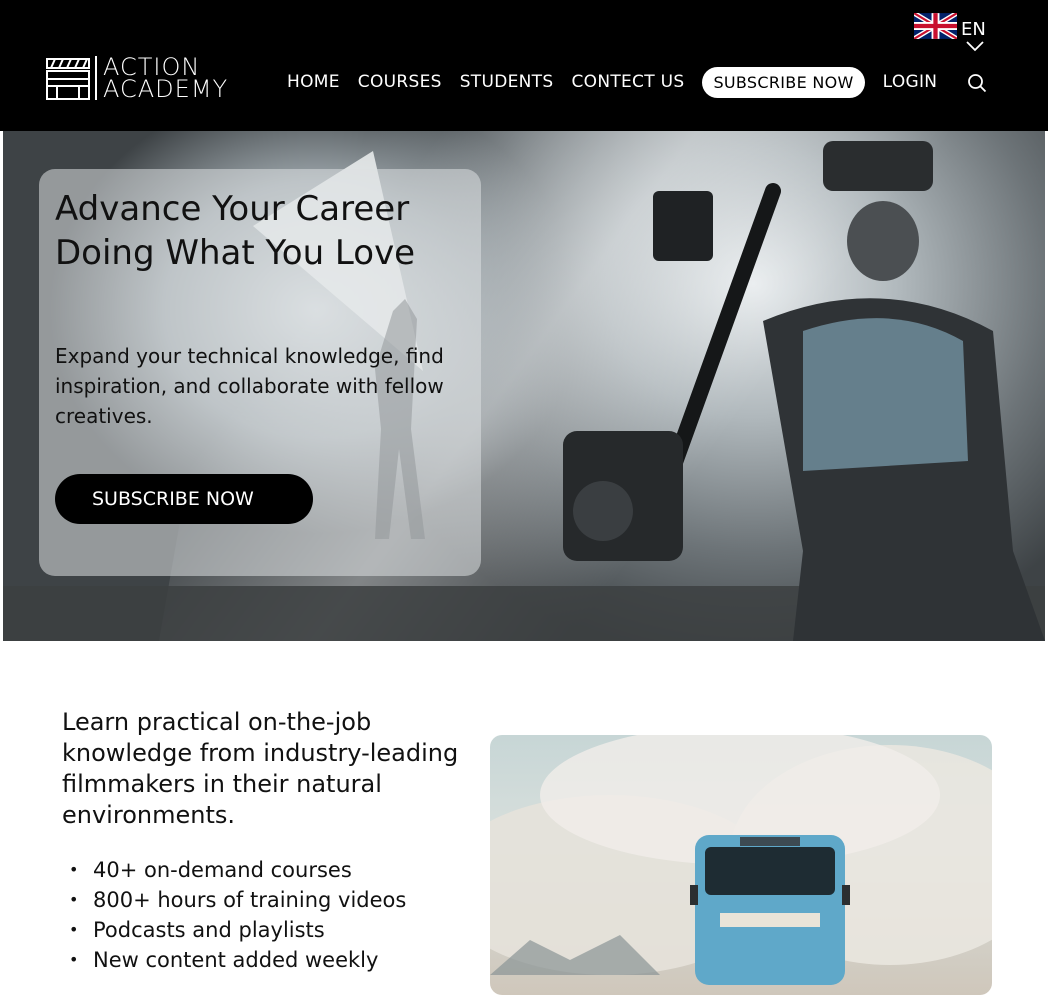 The height and width of the screenshot is (995, 1048). Describe the element at coordinates (973, 29) in the screenshot. I see `language-code: EN` at that location.